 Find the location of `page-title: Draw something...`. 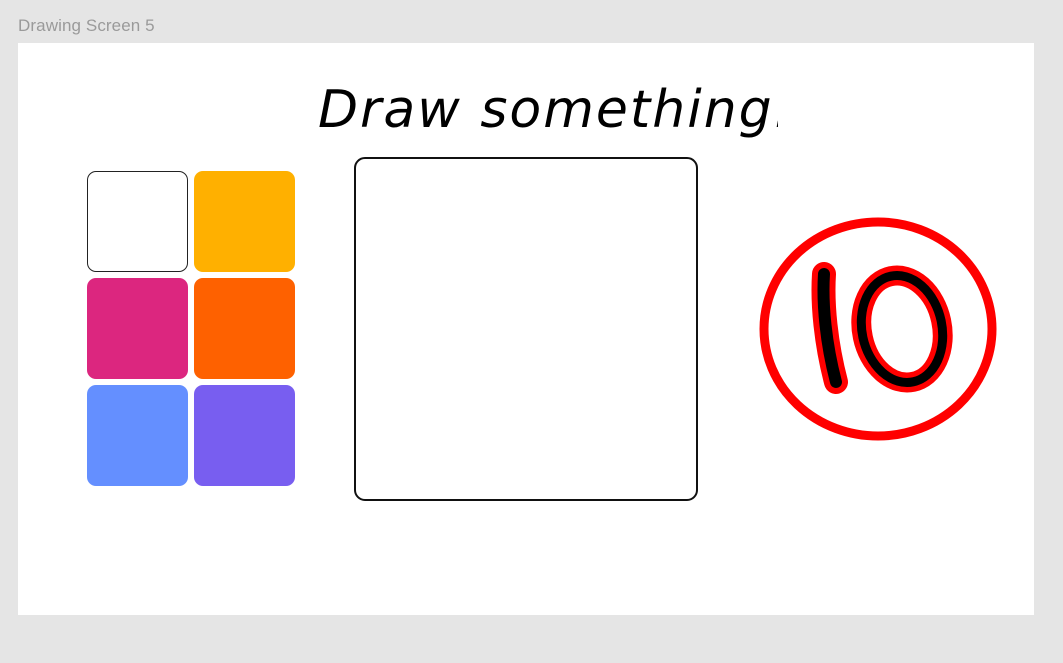

page-title: Draw something... is located at coordinates (548, 110).